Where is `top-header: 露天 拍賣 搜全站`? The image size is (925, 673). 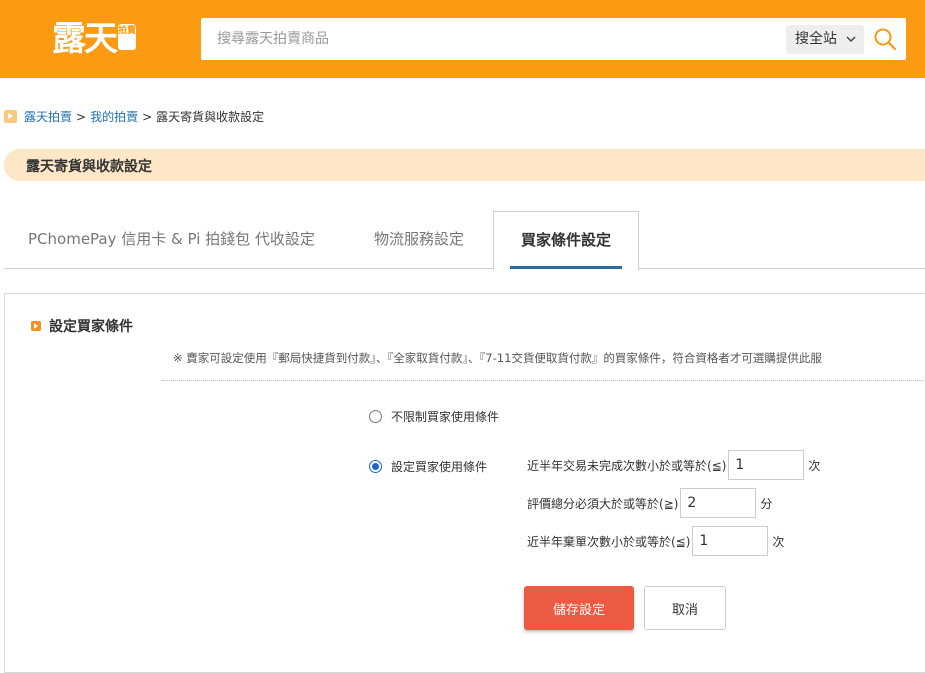 top-header: 露天 拍賣 搜全站 is located at coordinates (462, 39).